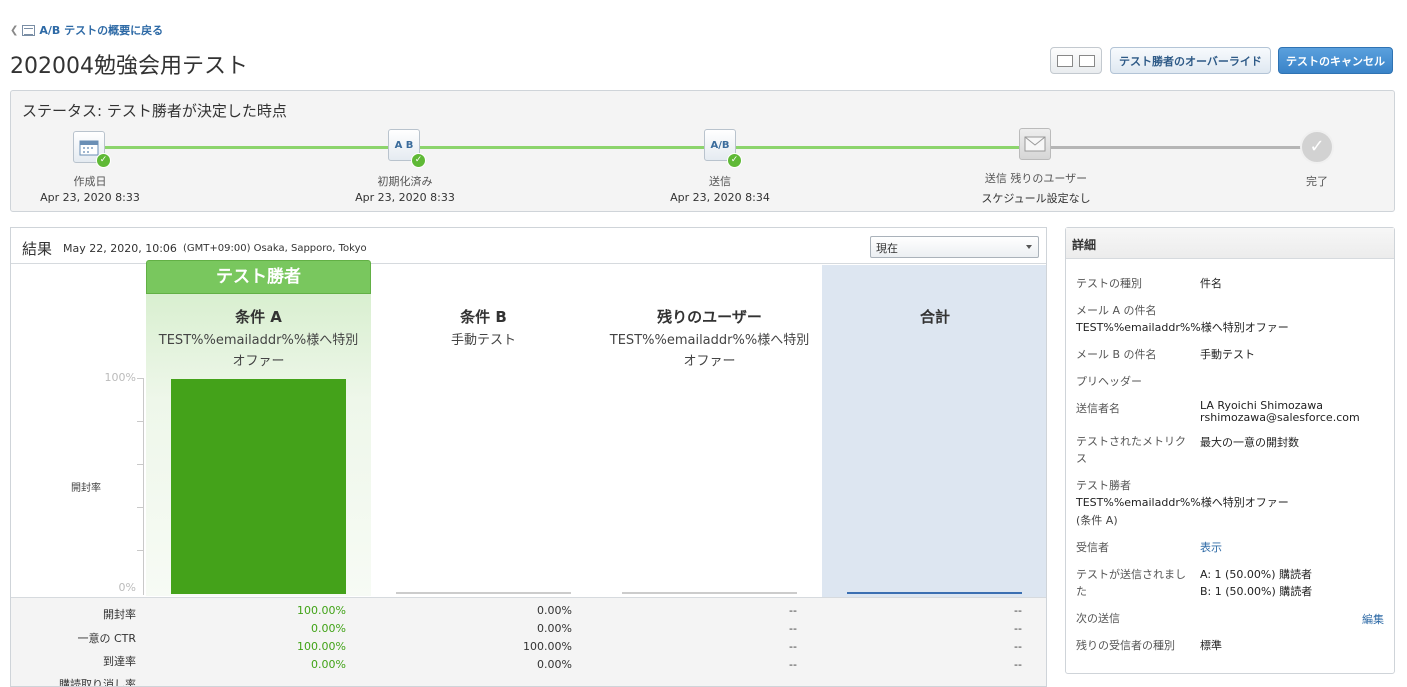  Describe the element at coordinates (1035, 144) in the screenshot. I see `envelope-icon` at that location.